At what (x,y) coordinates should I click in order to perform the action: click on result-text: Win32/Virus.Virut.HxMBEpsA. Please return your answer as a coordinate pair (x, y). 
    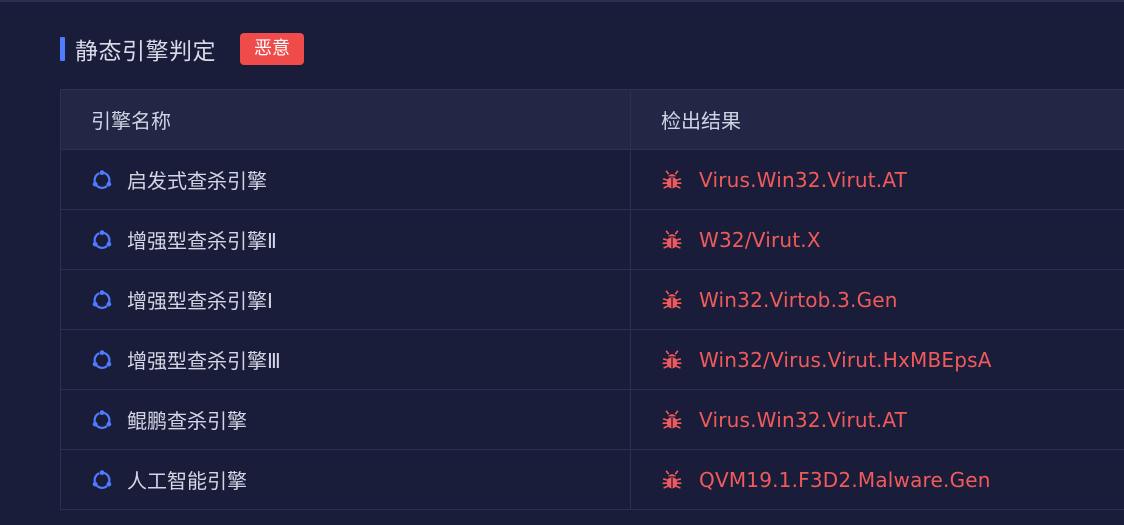
    Looking at the image, I should click on (845, 359).